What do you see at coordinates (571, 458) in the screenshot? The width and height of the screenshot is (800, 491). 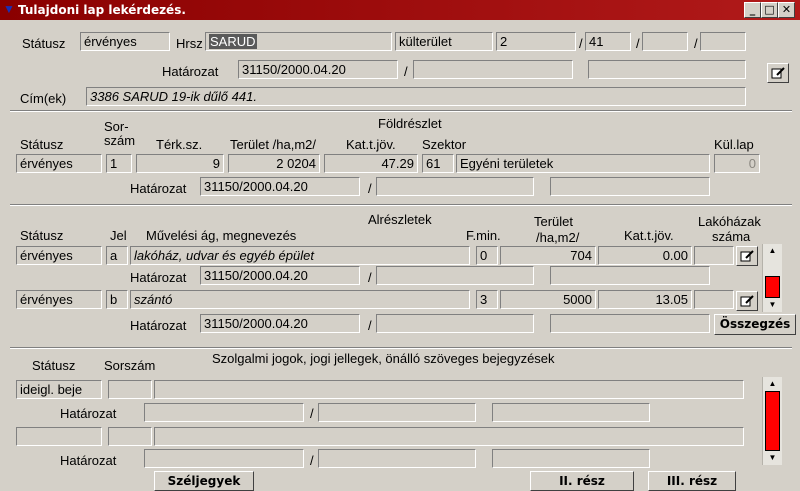 I see `szolg-row2-hatarozat-extra2` at bounding box center [571, 458].